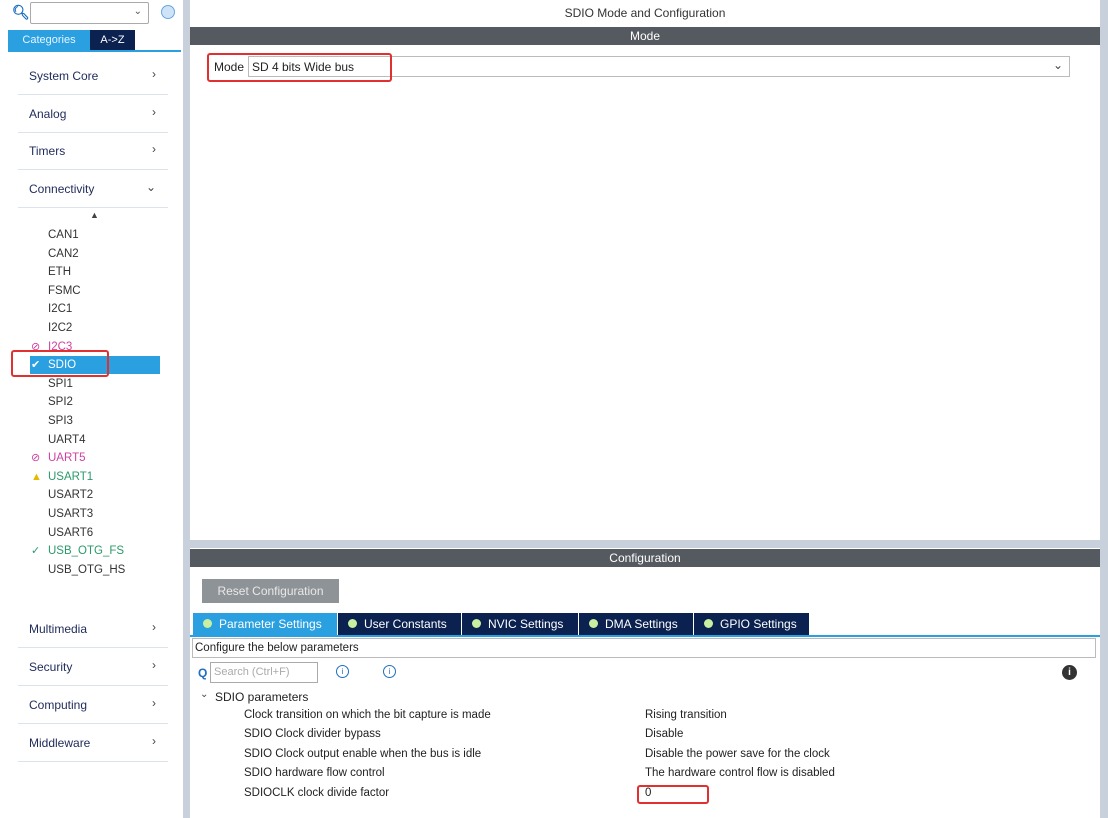  I want to click on tab-nvic-settings: NVIC Settings, so click(520, 624).